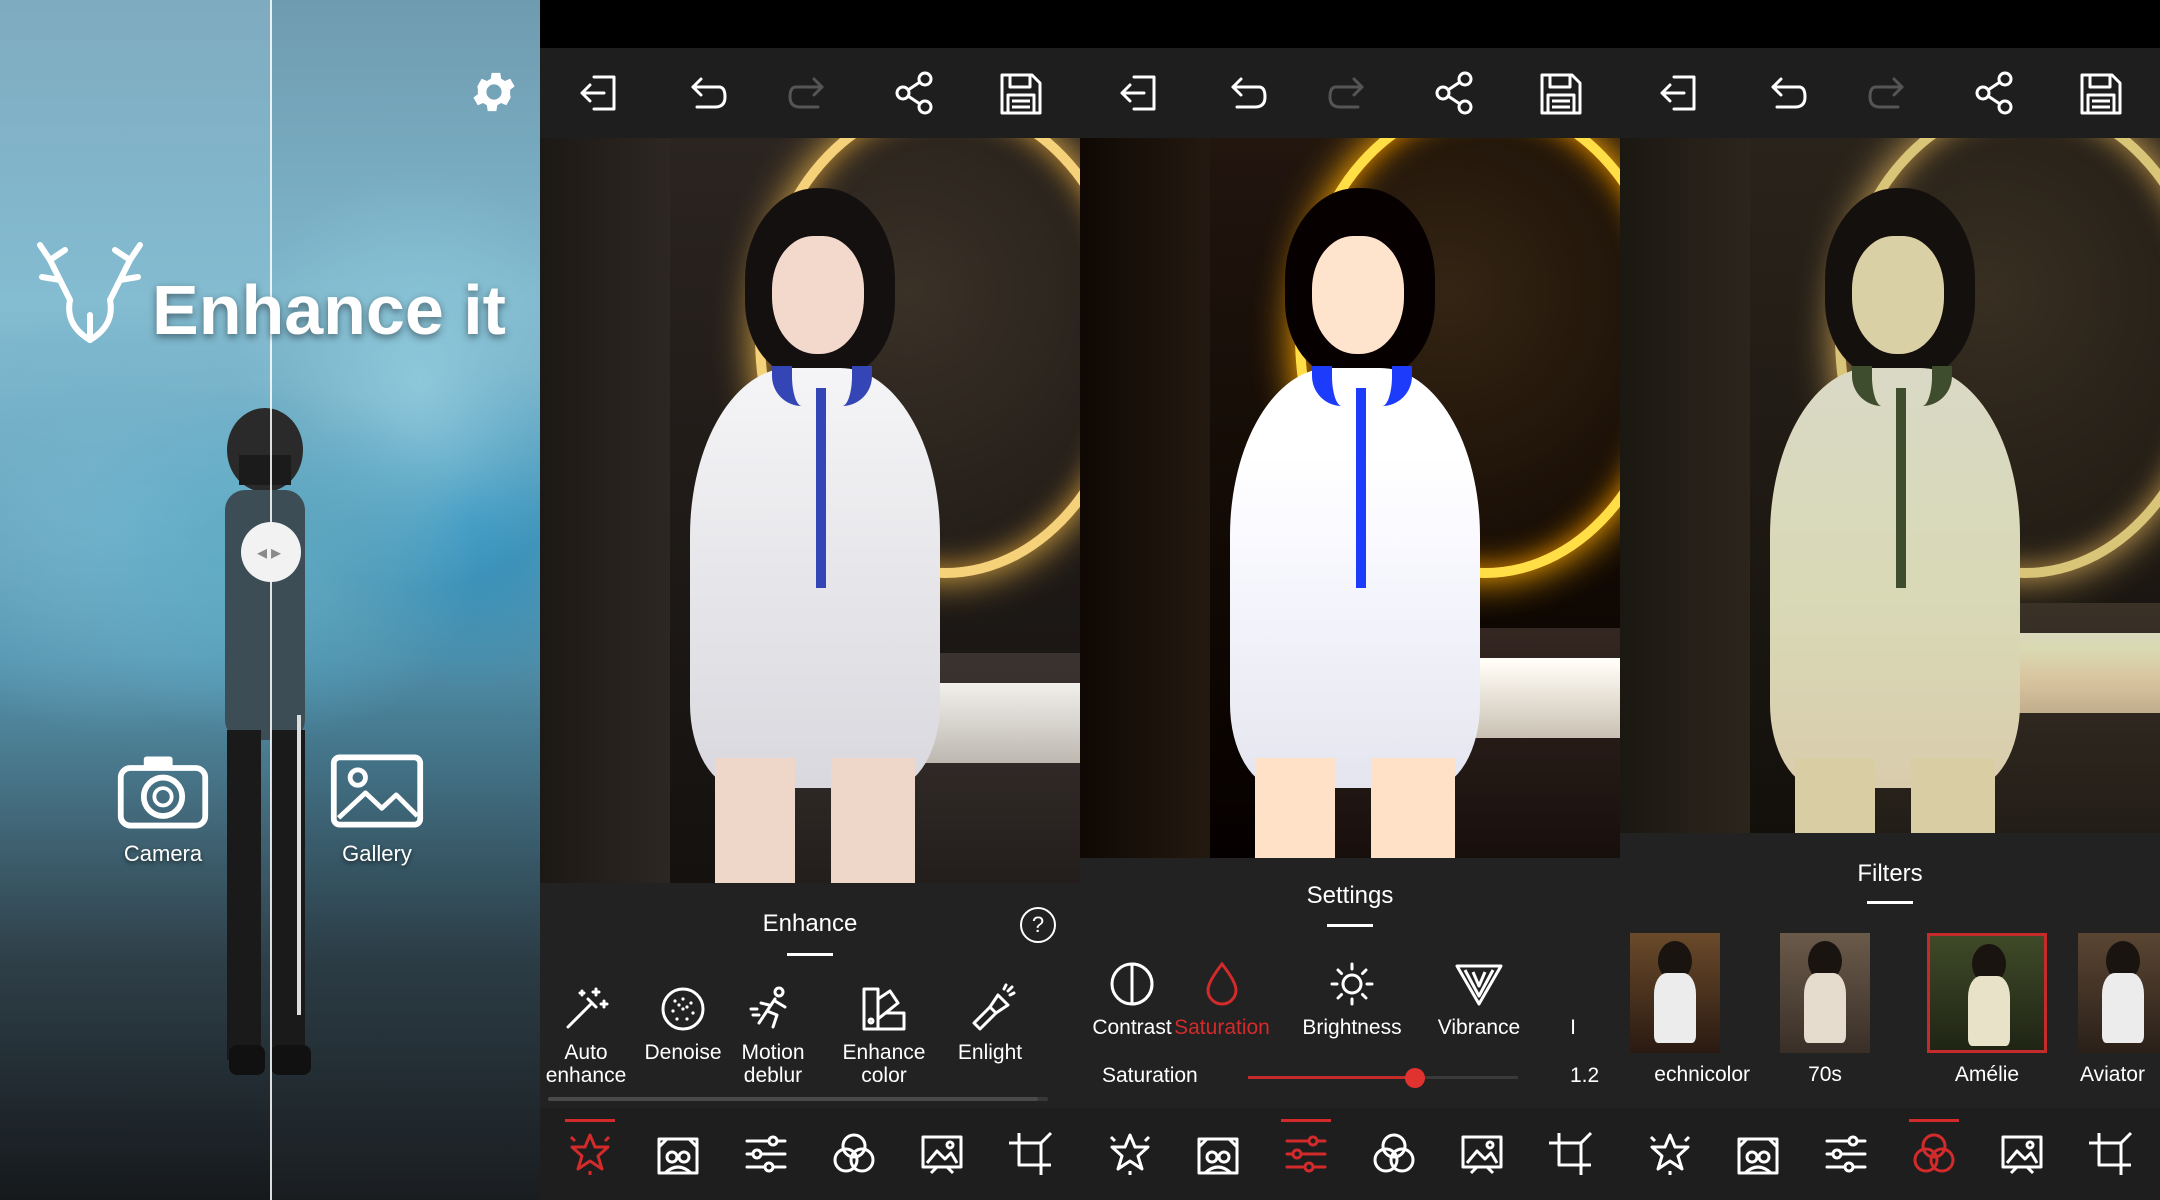 This screenshot has height=1200, width=2160. I want to click on tool-vibrance: Vibrance, so click(1479, 998).